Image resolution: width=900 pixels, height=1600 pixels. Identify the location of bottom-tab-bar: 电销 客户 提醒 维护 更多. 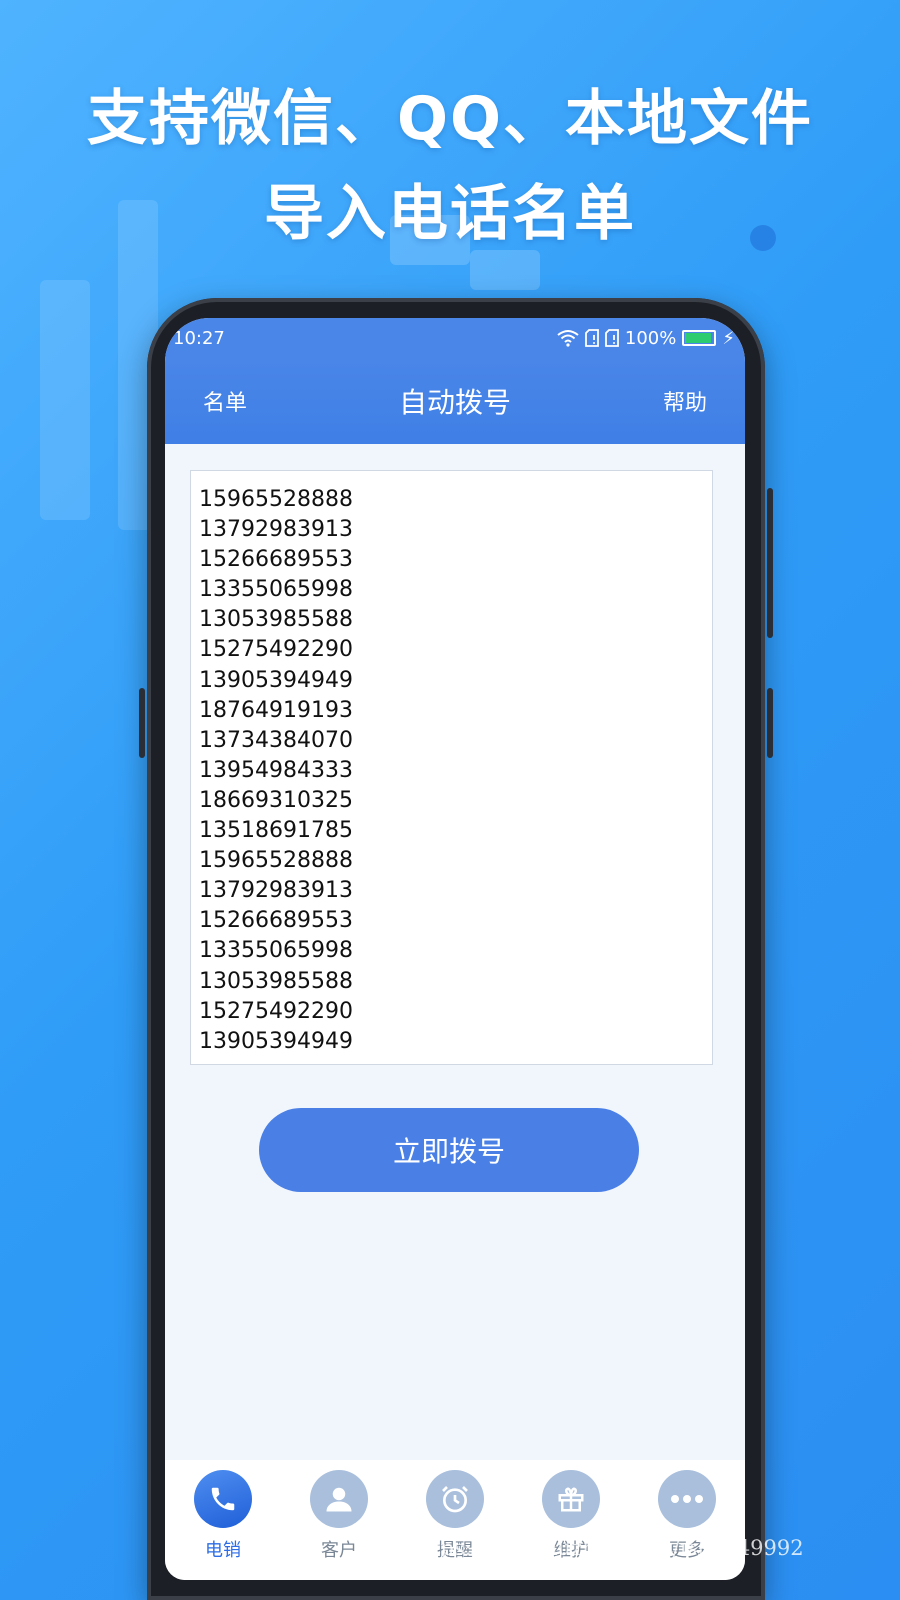
(455, 1520).